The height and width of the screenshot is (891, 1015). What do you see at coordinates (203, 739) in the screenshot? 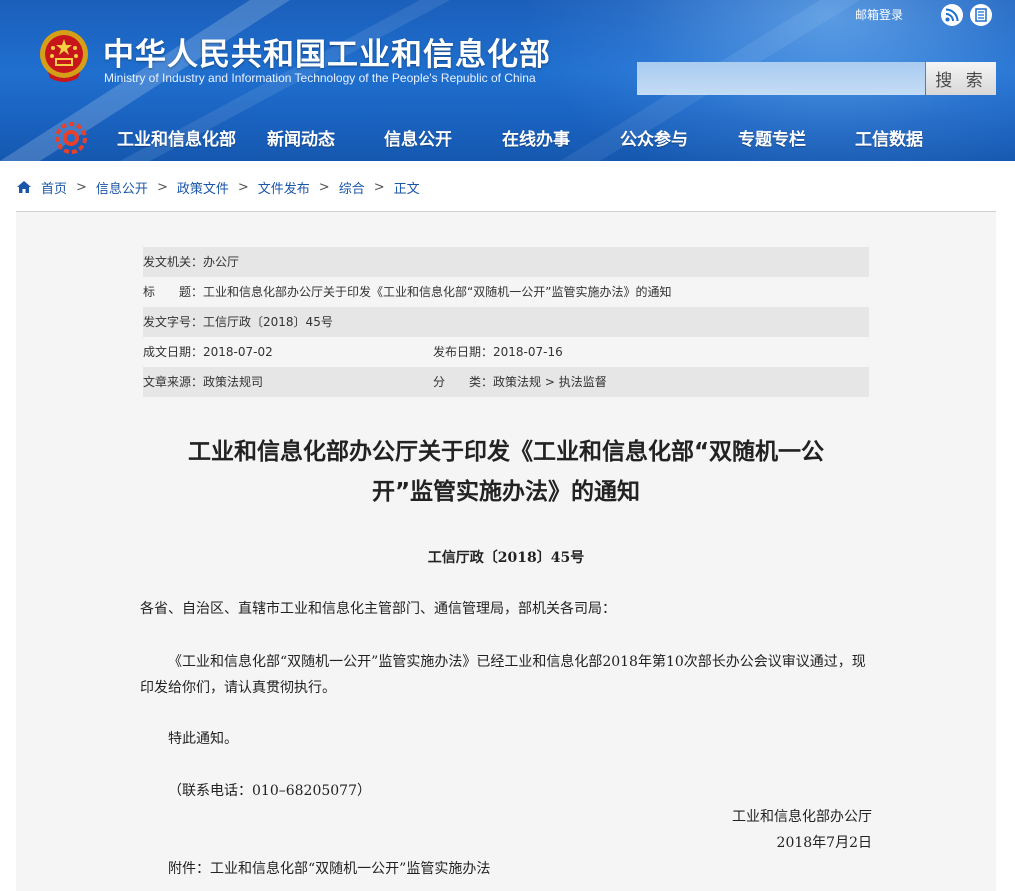
I see `notice-text: 特此通知。` at bounding box center [203, 739].